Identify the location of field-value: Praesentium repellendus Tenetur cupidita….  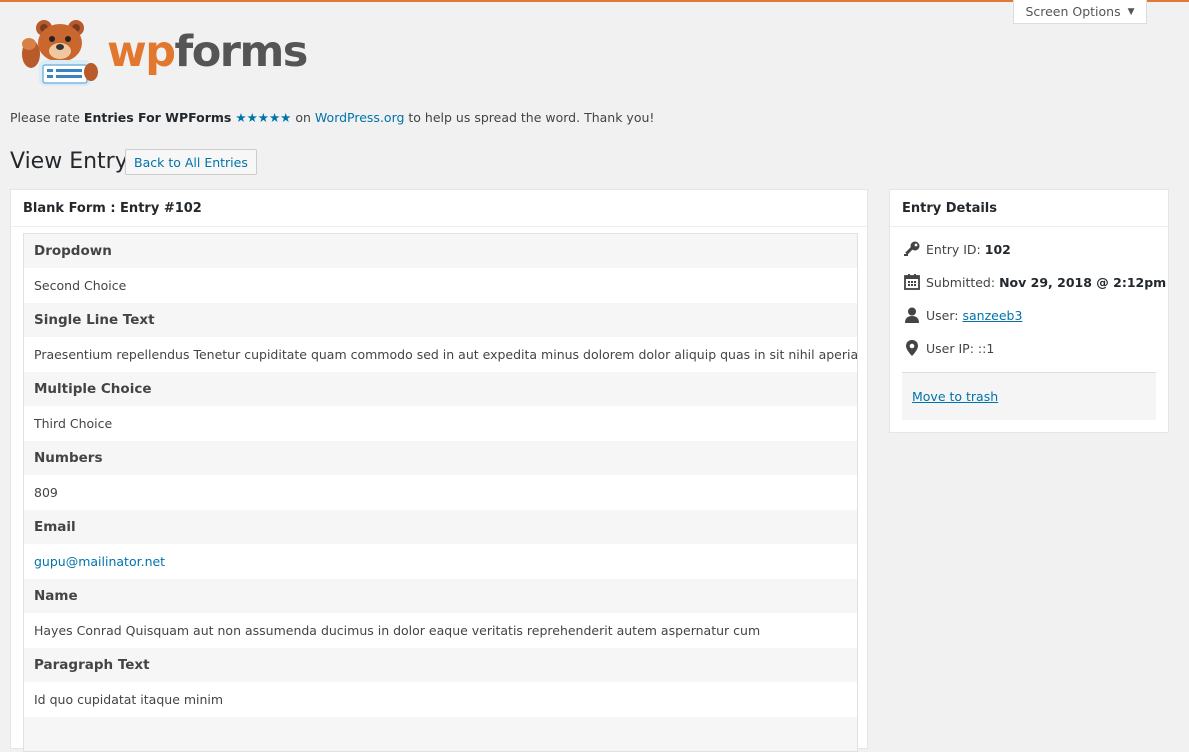
(440, 354).